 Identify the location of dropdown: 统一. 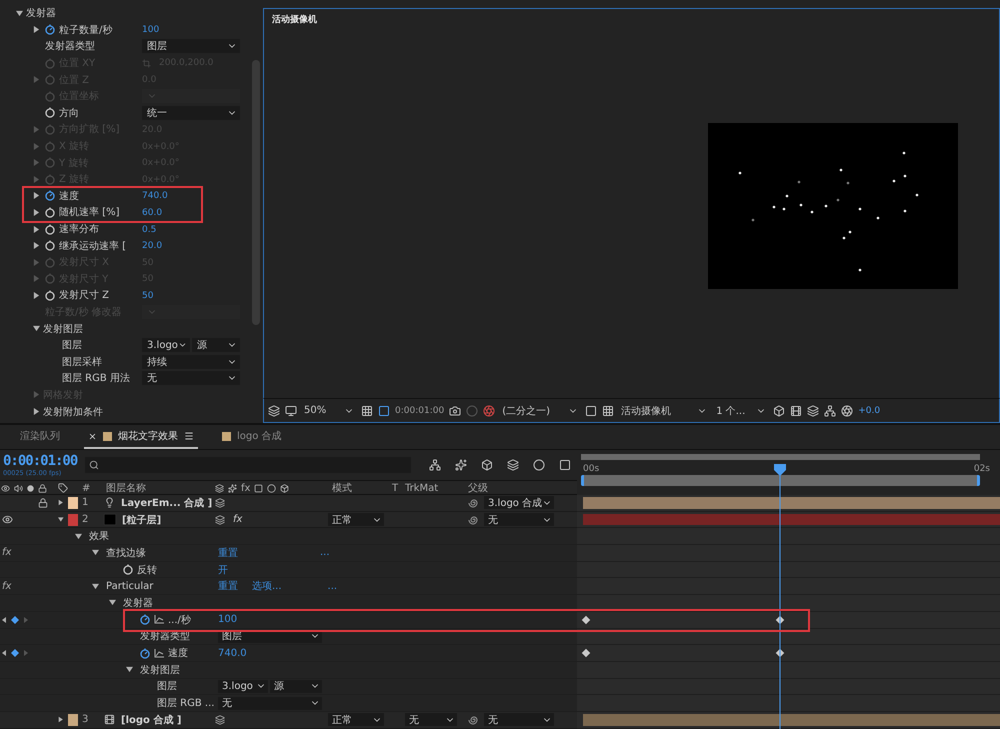
(191, 113).